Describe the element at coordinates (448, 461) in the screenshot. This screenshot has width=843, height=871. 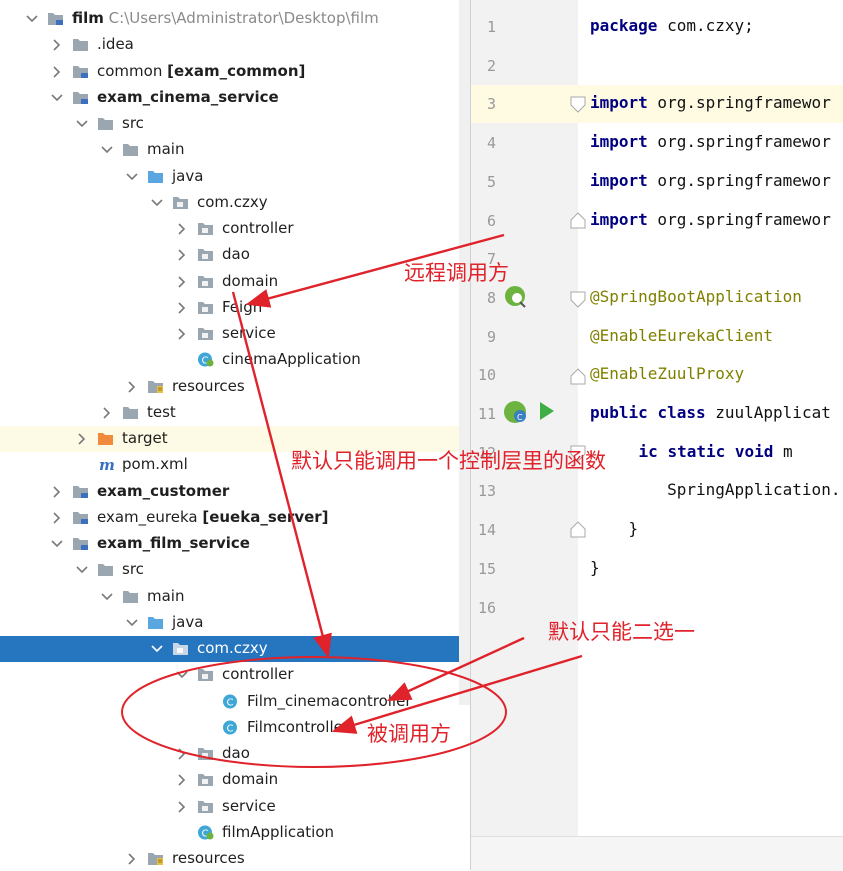
I see `annotation-default-one-controller: 默认只能调用一个控制层里的函数` at that location.